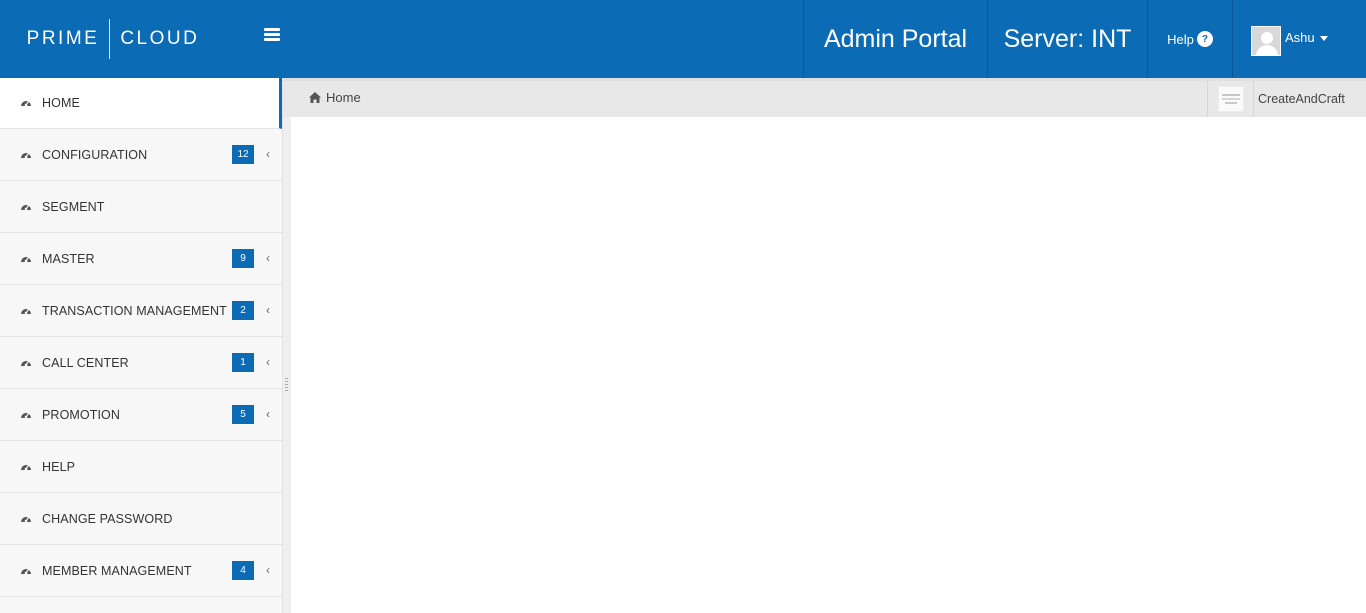 This screenshot has height=613, width=1366. Describe the element at coordinates (59, 466) in the screenshot. I see `sidebar-item-label: HELP` at that location.